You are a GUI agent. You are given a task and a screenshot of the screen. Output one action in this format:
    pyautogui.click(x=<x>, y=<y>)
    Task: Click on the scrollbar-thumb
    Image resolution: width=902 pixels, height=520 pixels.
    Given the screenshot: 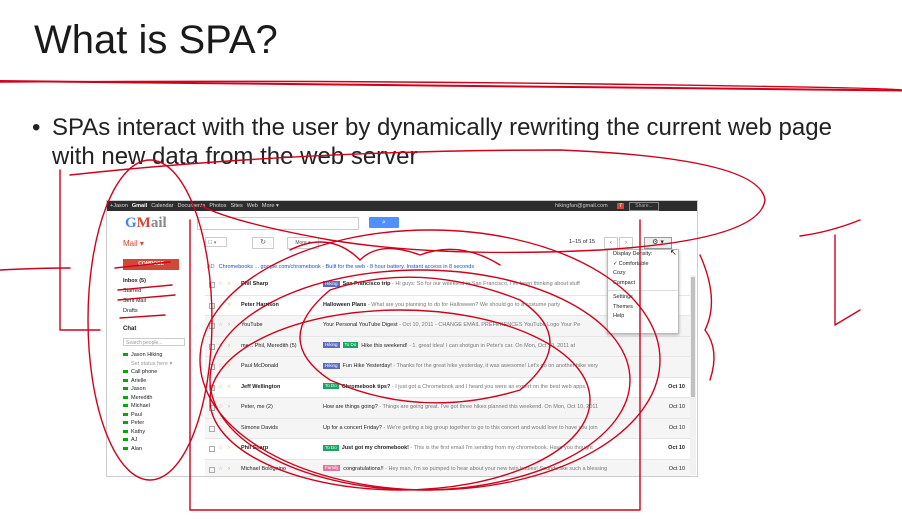 What is the action you would take?
    pyautogui.click(x=693, y=337)
    